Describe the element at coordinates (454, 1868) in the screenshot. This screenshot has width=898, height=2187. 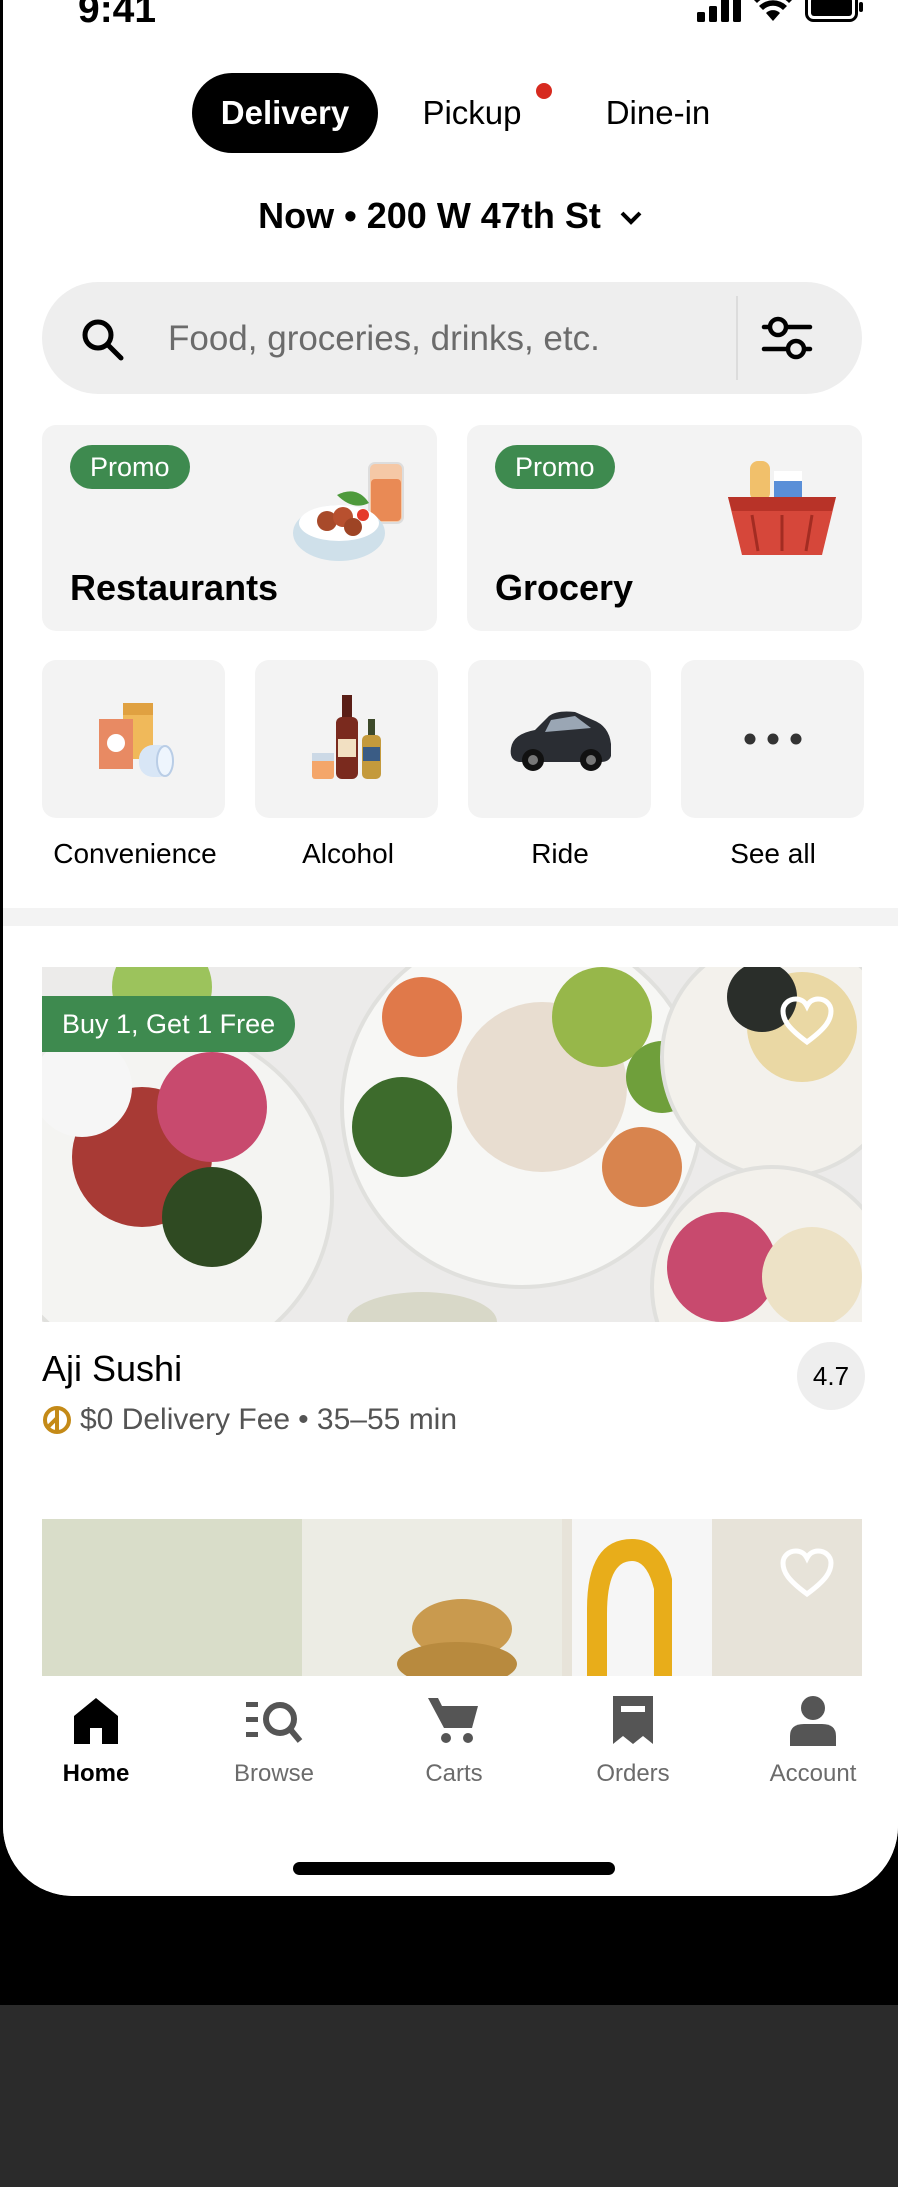
I see `home-indicator` at that location.